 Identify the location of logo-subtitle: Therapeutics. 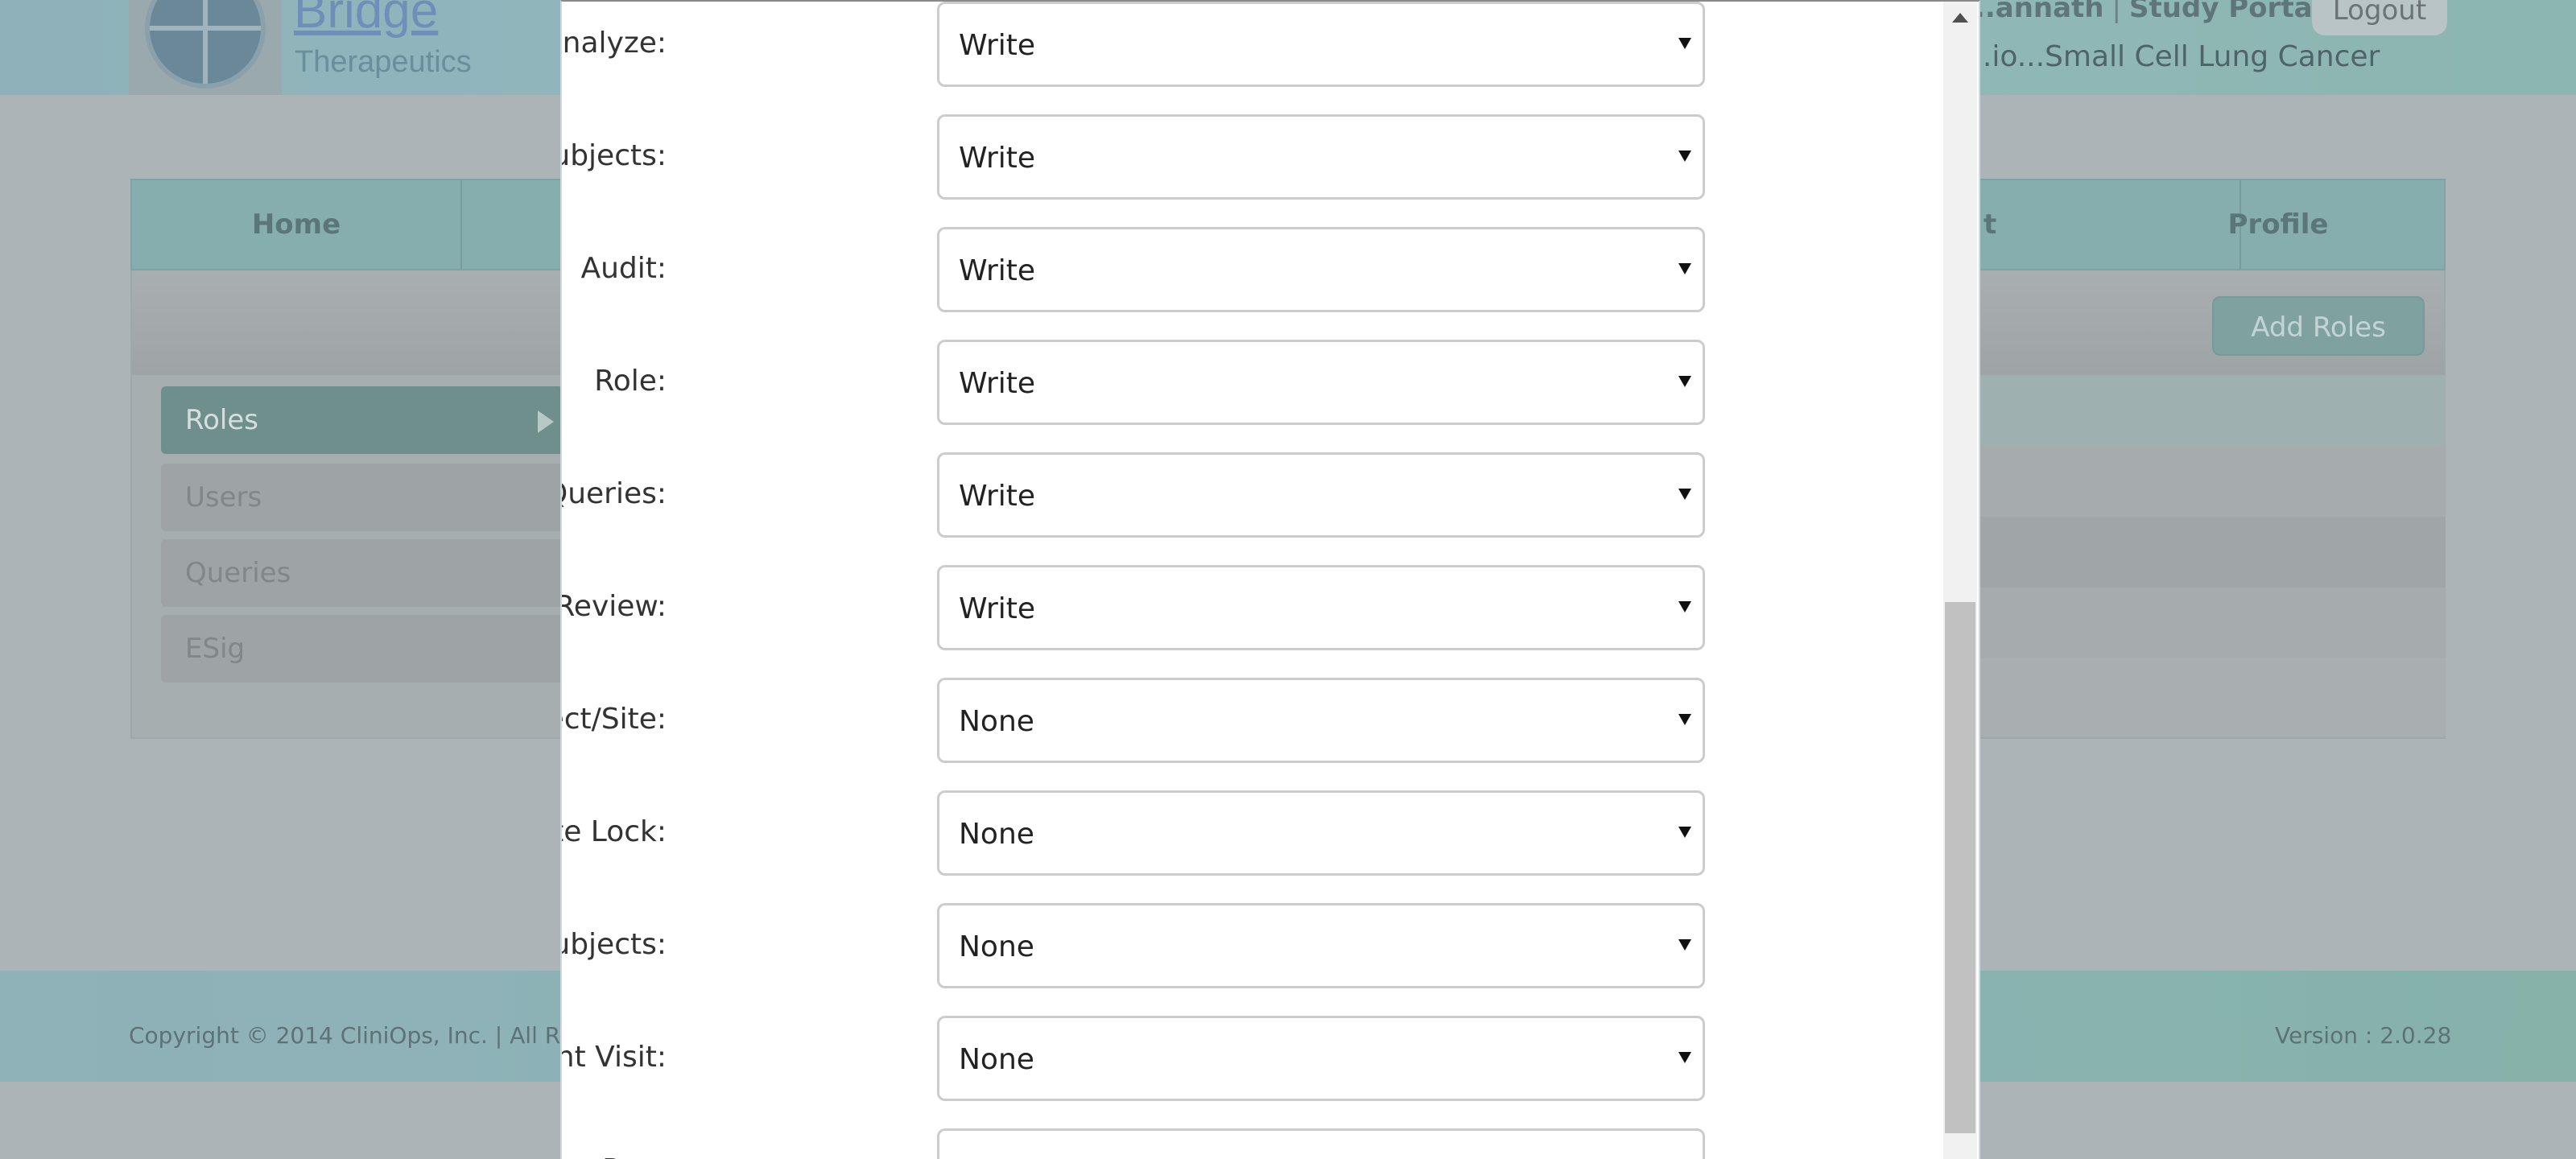
(383, 62).